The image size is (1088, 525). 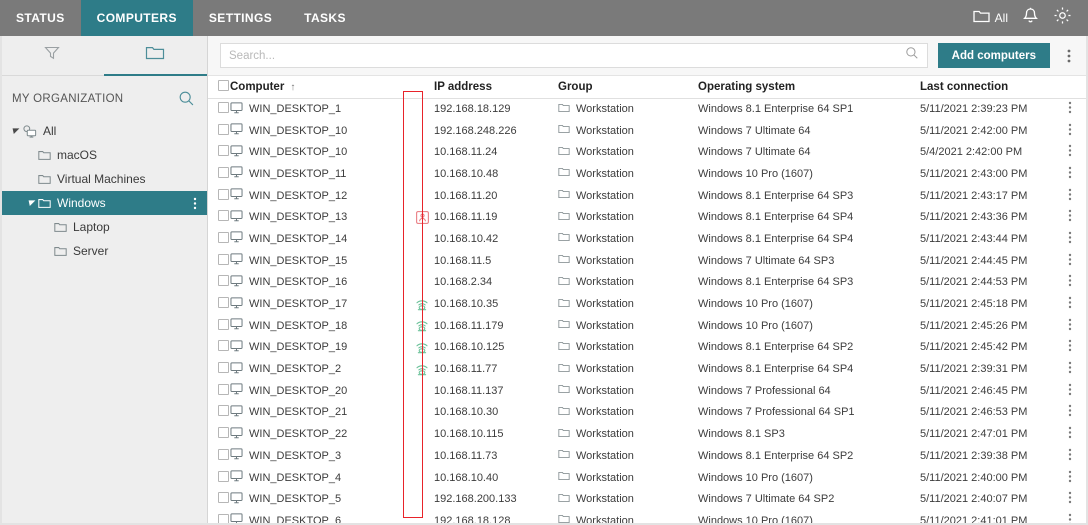 What do you see at coordinates (103, 179) in the screenshot?
I see `tree-item-virtual-machines: Virtual Machines` at bounding box center [103, 179].